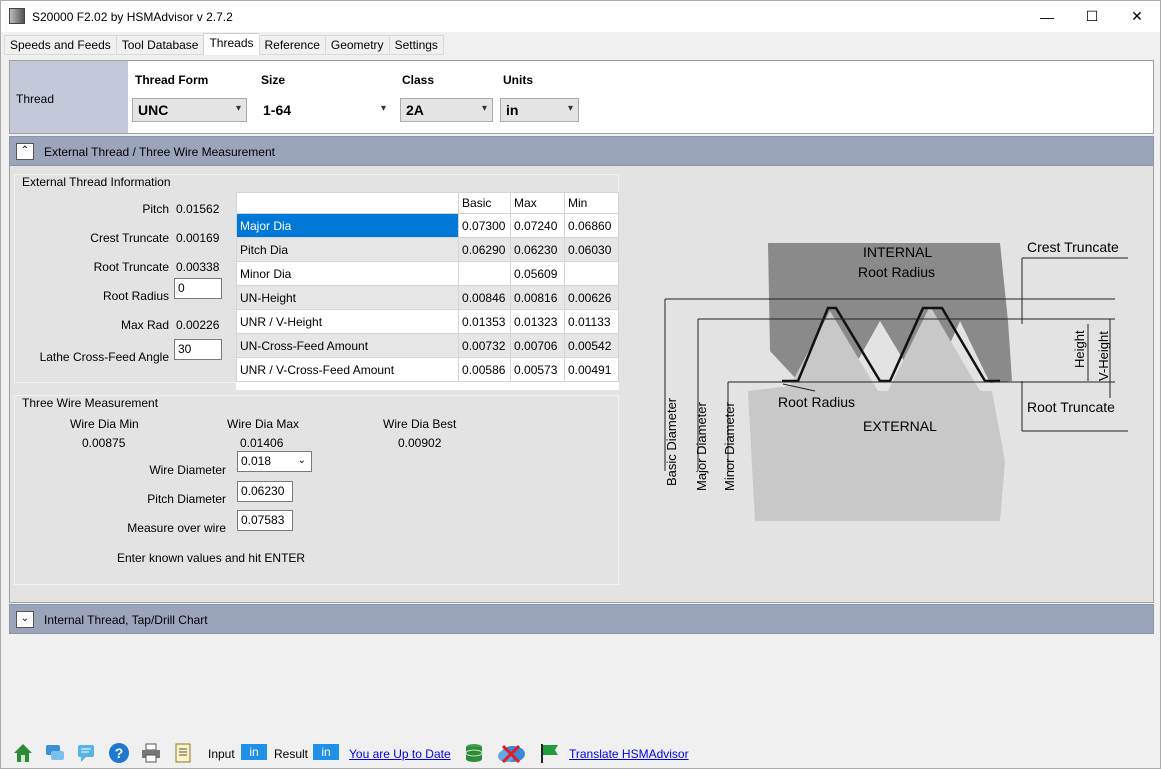 The image size is (1161, 769). Describe the element at coordinates (25, 619) in the screenshot. I see `expand-icon: ⌄` at that location.